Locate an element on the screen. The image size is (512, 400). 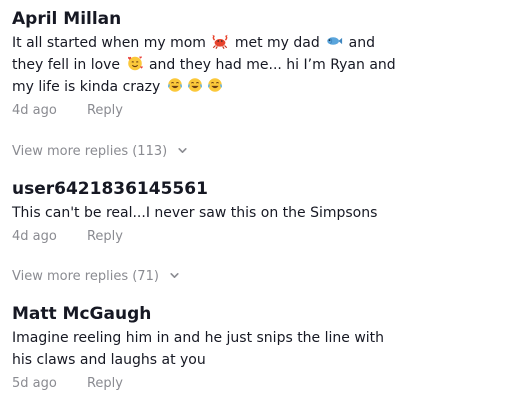
view-more-replies-button: View more replies (71) is located at coordinates (96, 277).